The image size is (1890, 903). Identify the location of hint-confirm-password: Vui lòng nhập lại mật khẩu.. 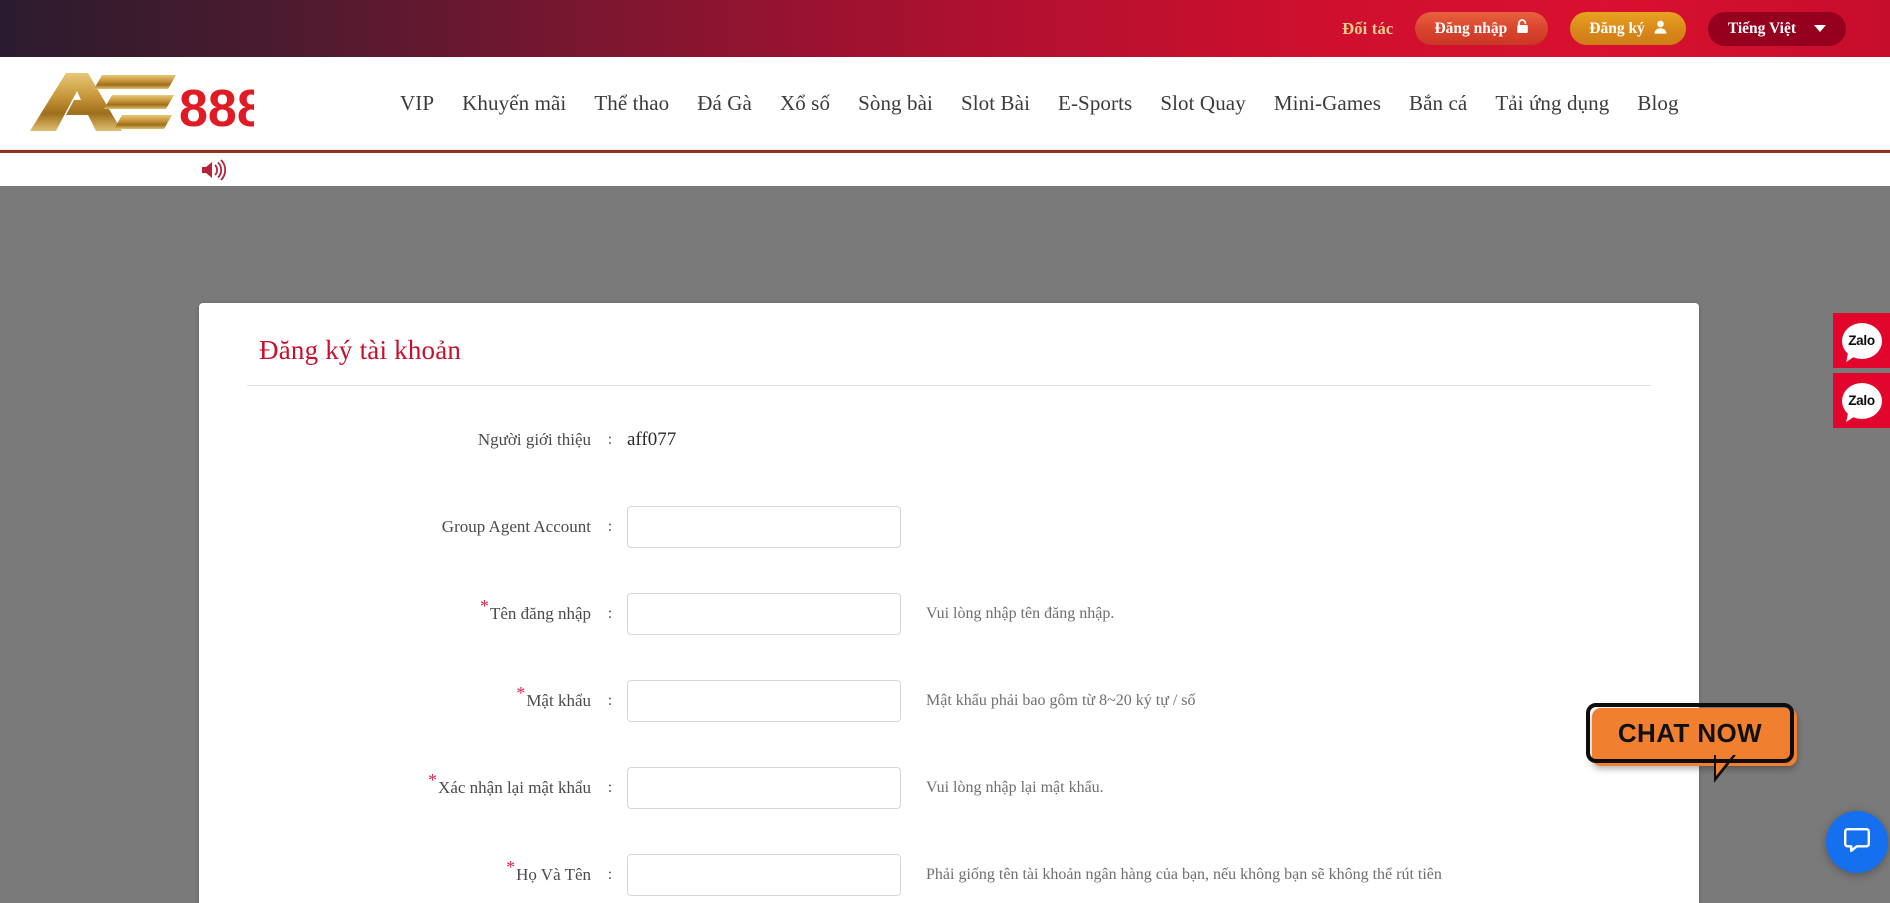
(1015, 787).